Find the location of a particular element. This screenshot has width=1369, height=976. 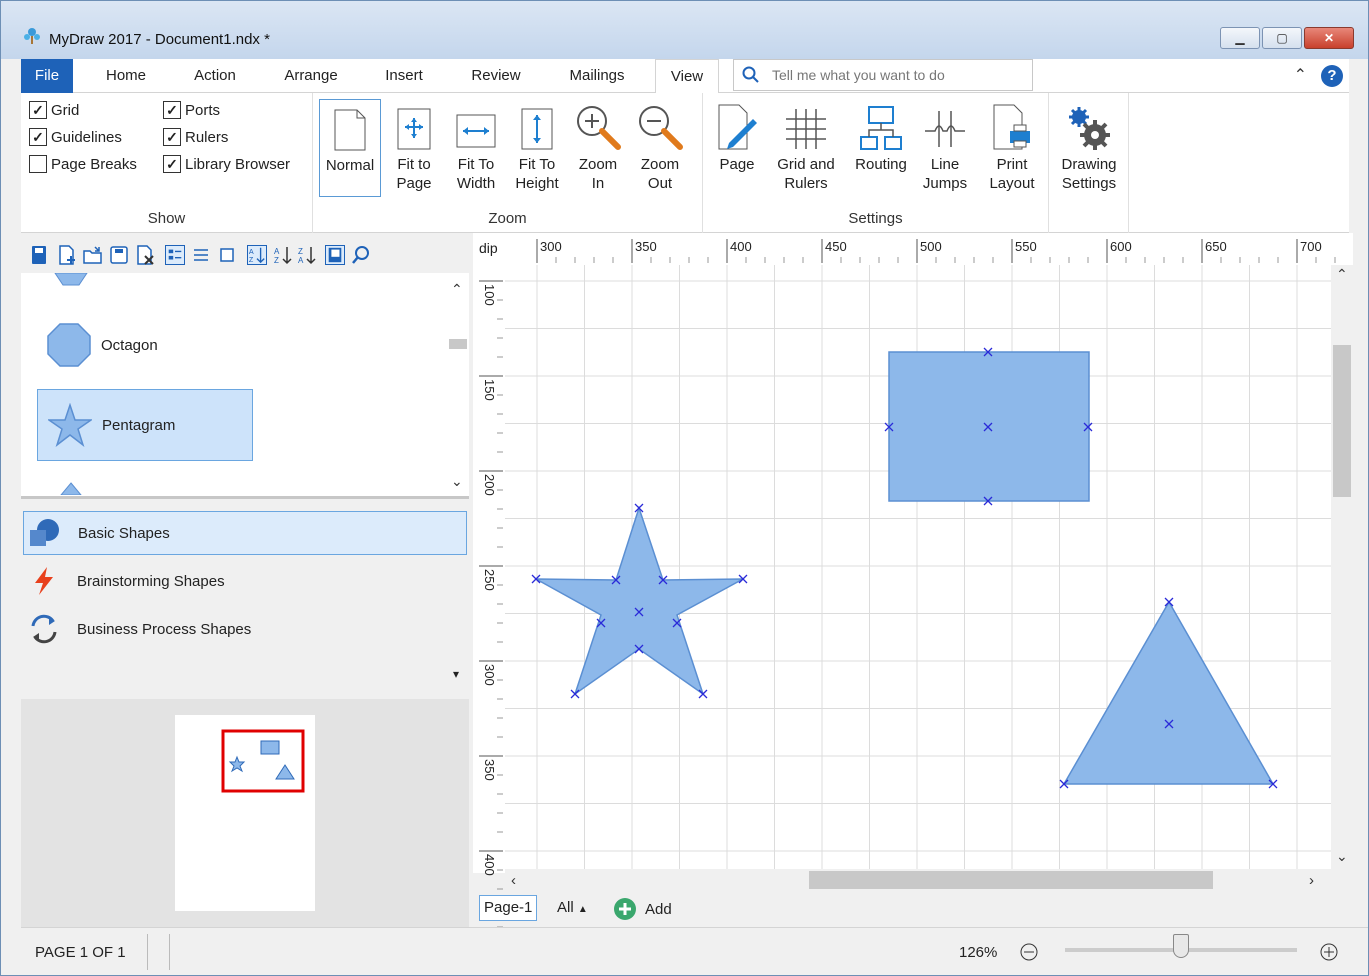

shape-pentagram: Pentagram is located at coordinates (145, 425).